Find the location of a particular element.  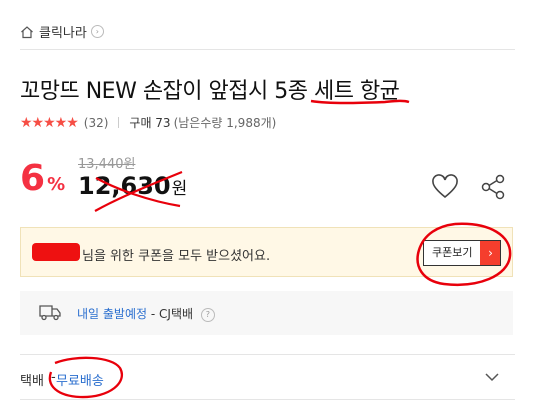

store-name: 클릭나라 is located at coordinates (63, 33).